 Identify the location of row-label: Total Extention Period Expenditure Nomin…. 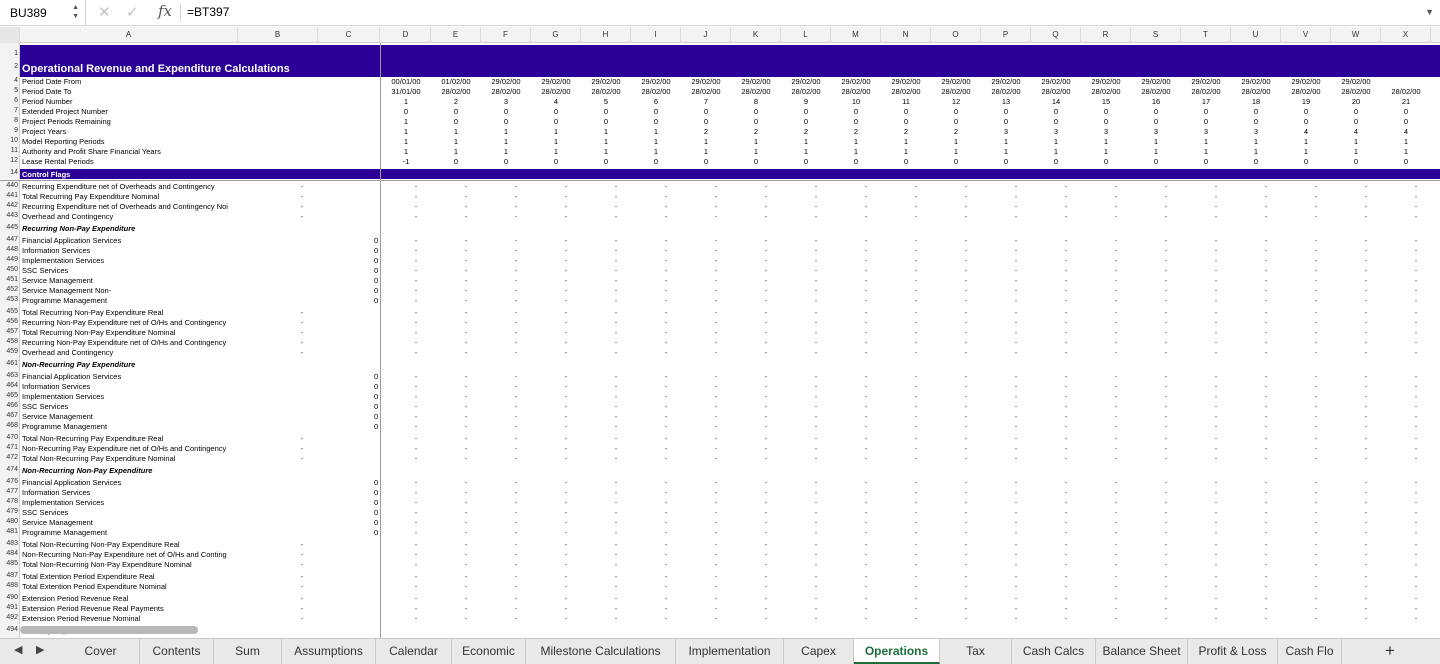
(130, 586).